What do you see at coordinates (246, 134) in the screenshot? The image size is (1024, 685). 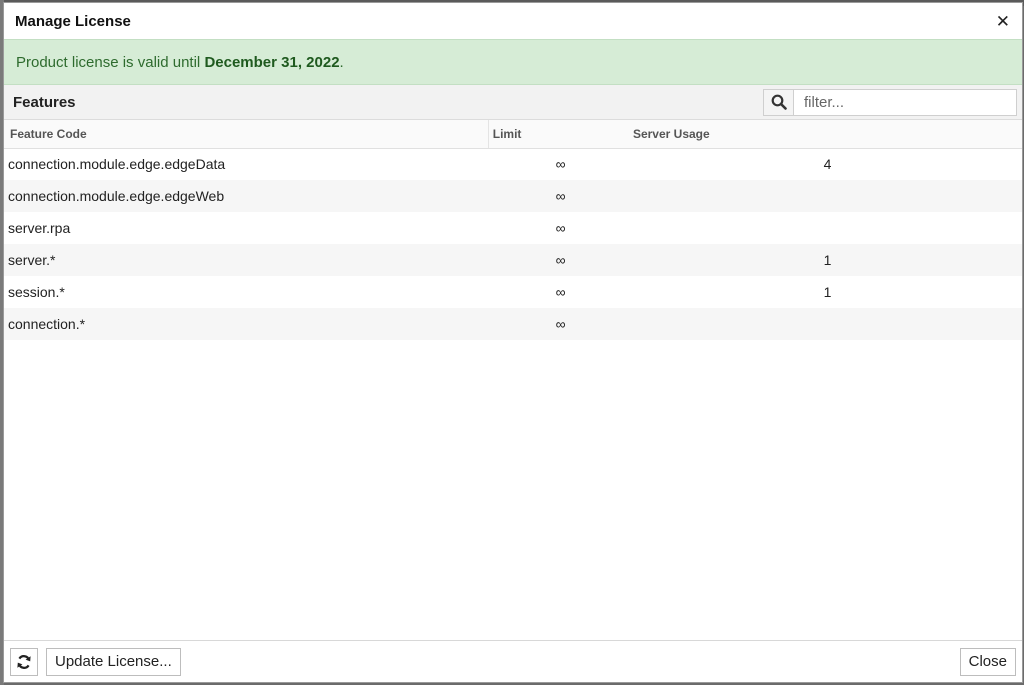 I see `column-header-feature-code: Feature Code` at bounding box center [246, 134].